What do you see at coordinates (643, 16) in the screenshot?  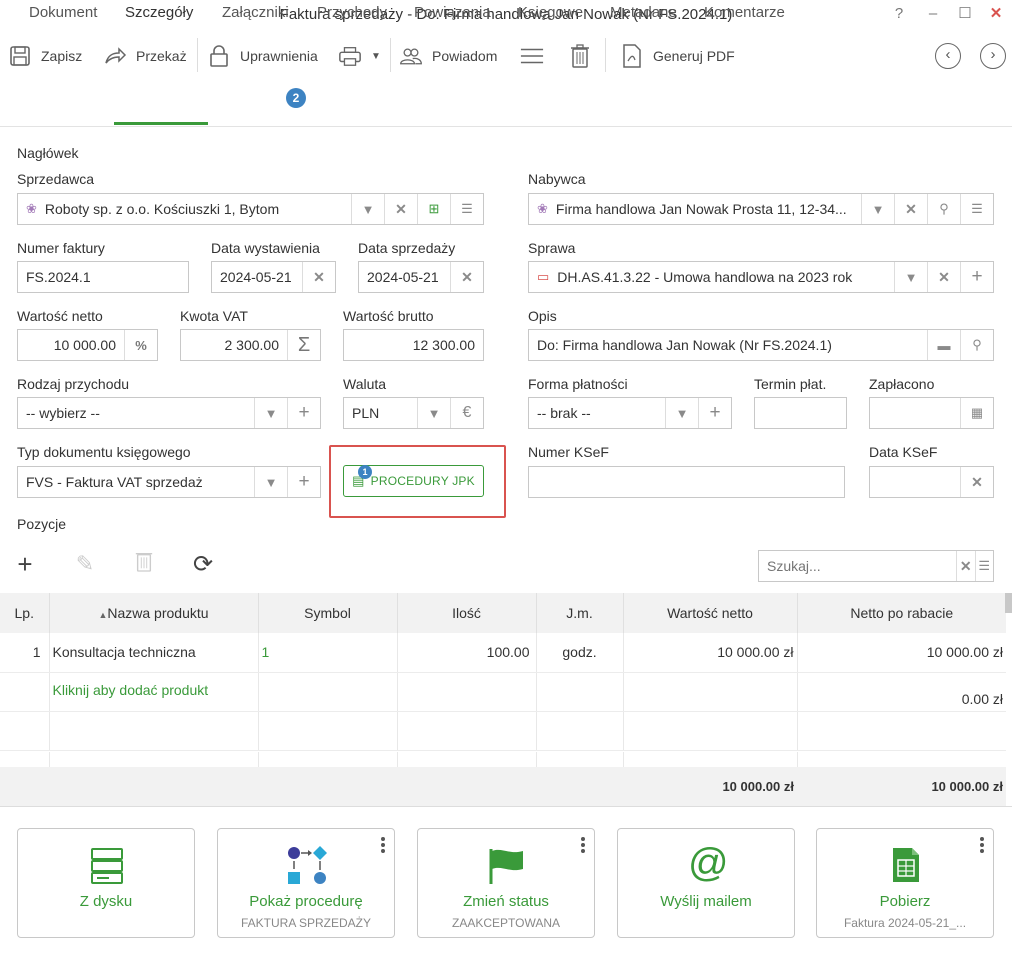 I see `tab-metadane: Metadane` at bounding box center [643, 16].